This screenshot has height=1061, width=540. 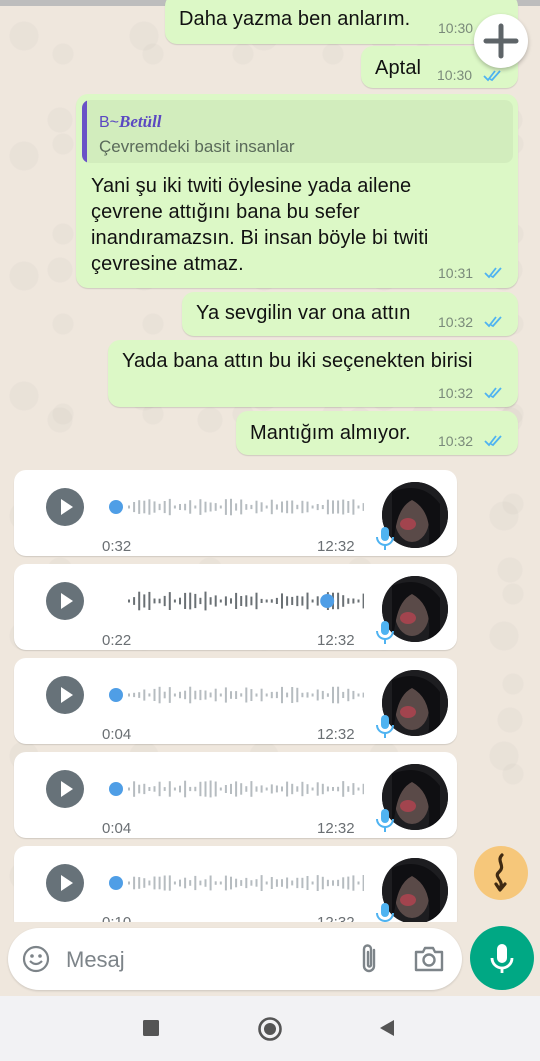 I want to click on sticker-fab-button, so click(x=501, y=873).